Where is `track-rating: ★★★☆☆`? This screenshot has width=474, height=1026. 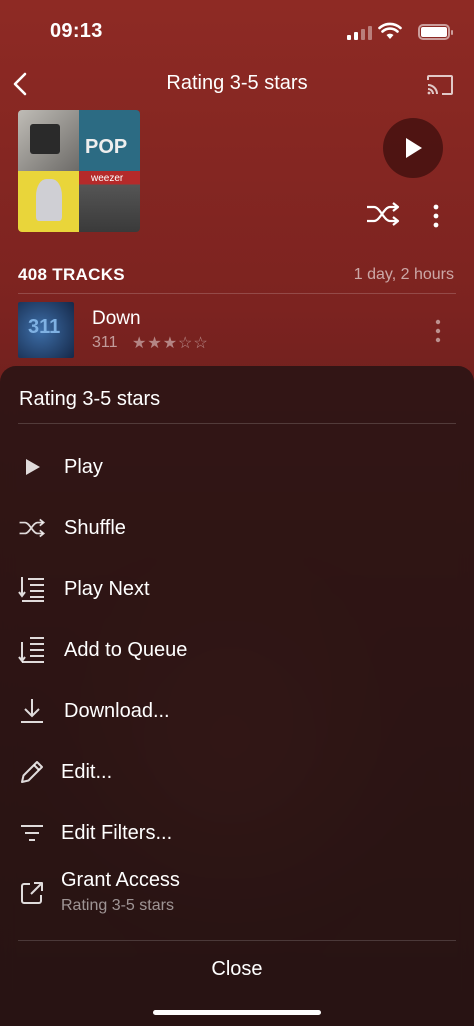 track-rating: ★★★☆☆ is located at coordinates (170, 343).